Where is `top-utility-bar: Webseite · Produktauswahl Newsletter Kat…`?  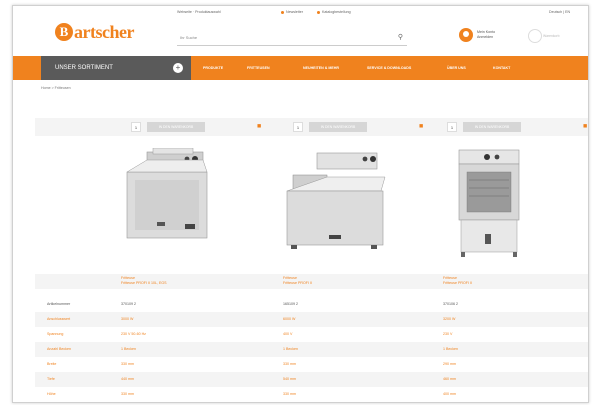 top-utility-bar: Webseite · Produktauswahl Newsletter Kat… is located at coordinates (300, 12).